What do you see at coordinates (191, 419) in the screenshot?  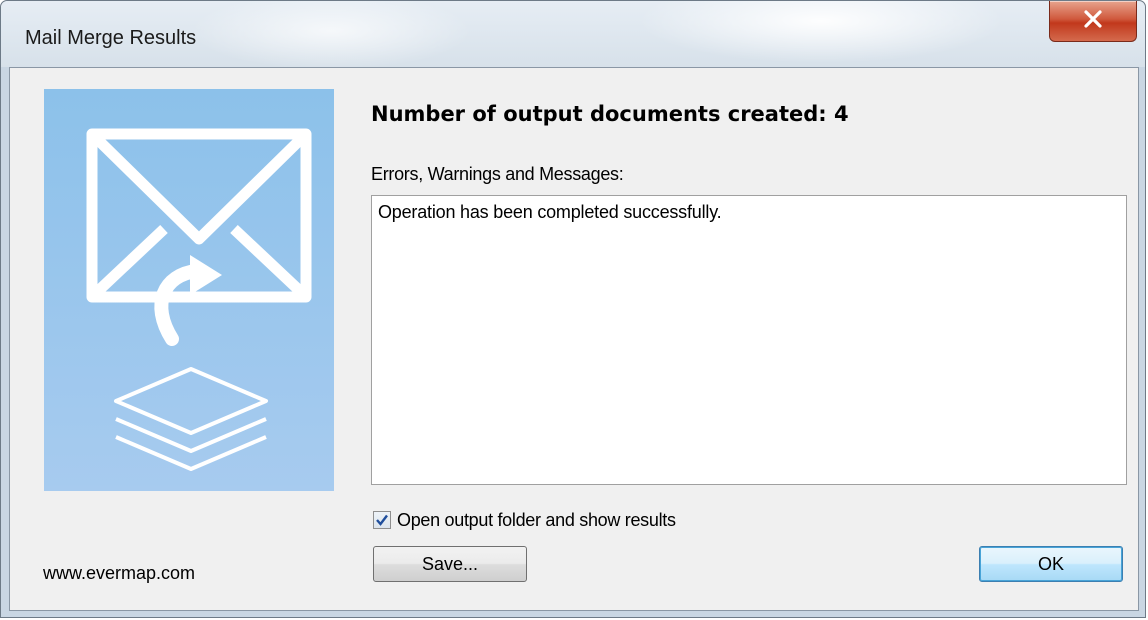 I see `layers-icon` at bounding box center [191, 419].